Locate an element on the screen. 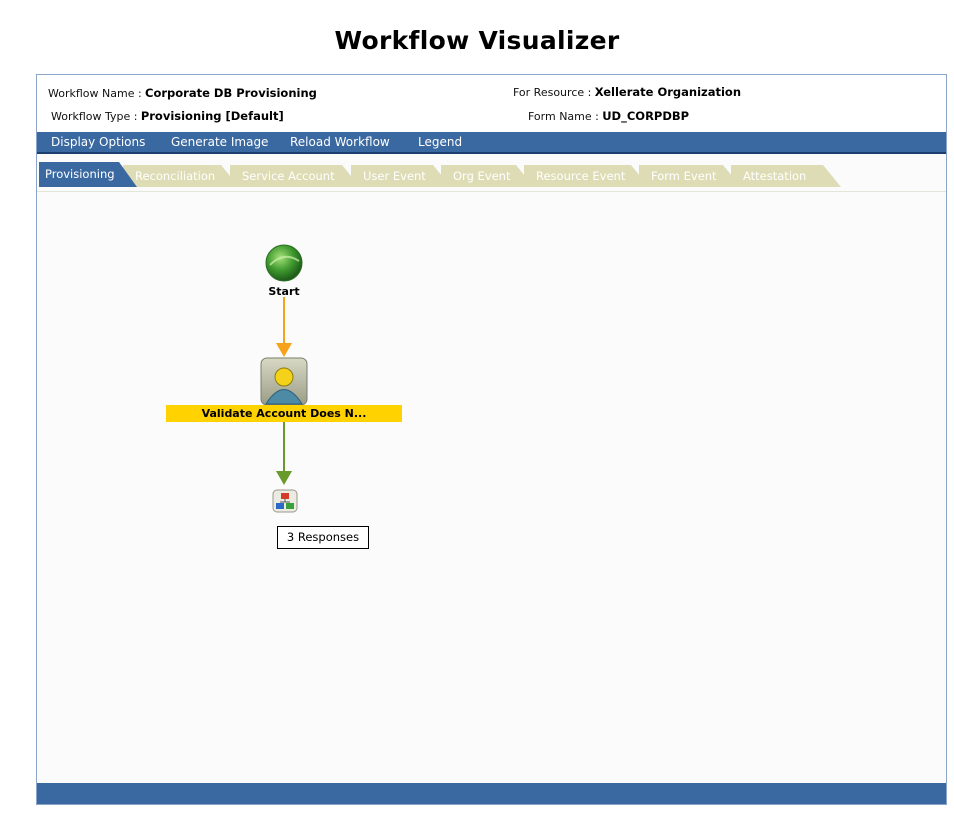 The image size is (954, 824). tab-label: Service Account is located at coordinates (288, 176).